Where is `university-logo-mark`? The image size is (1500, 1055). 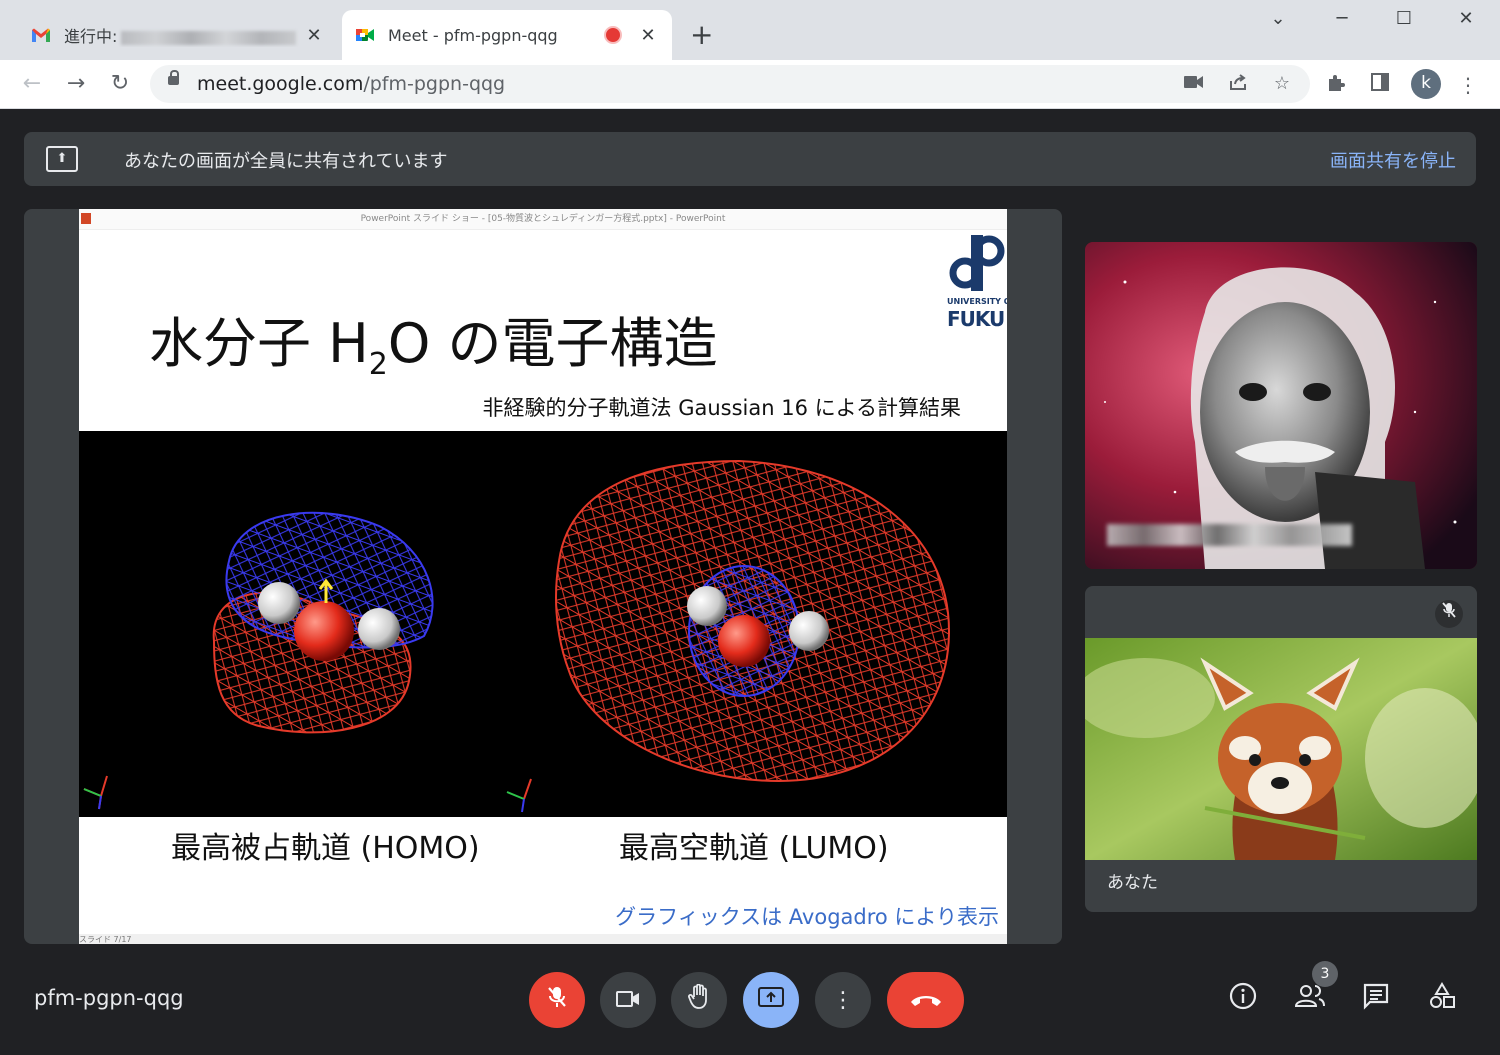
university-logo-mark is located at coordinates (977, 263).